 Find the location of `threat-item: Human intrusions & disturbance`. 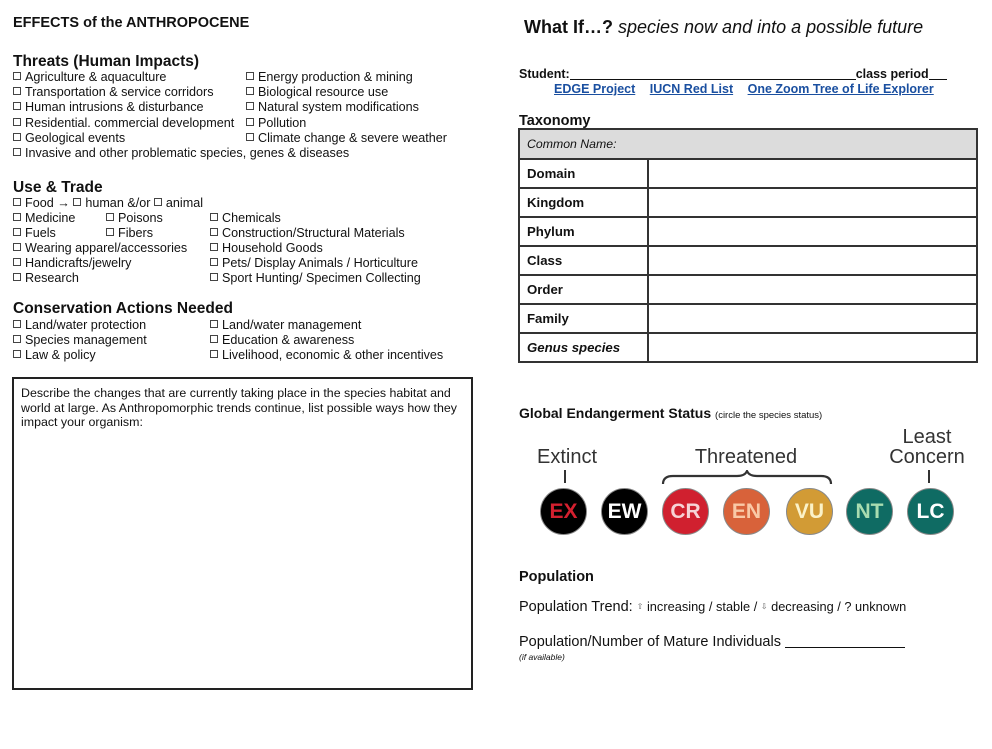

threat-item: Human intrusions & disturbance is located at coordinates (129, 107).